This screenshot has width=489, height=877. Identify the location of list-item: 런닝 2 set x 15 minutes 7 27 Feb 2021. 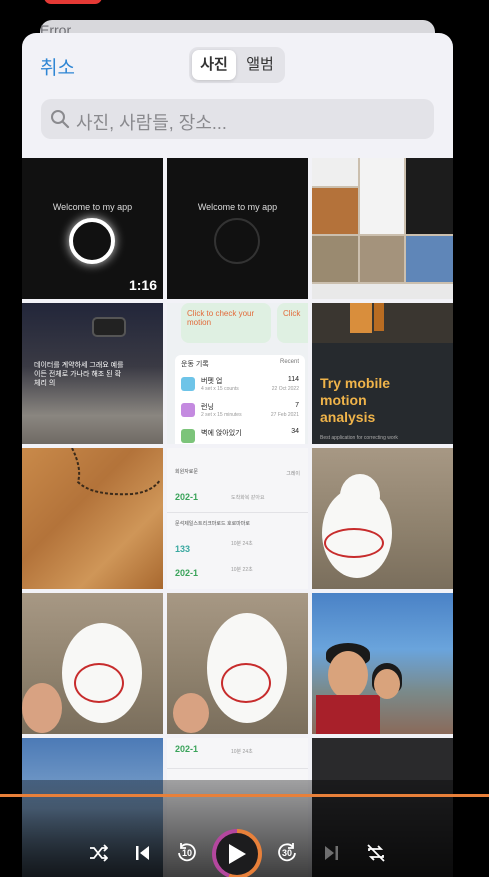
(240, 412).